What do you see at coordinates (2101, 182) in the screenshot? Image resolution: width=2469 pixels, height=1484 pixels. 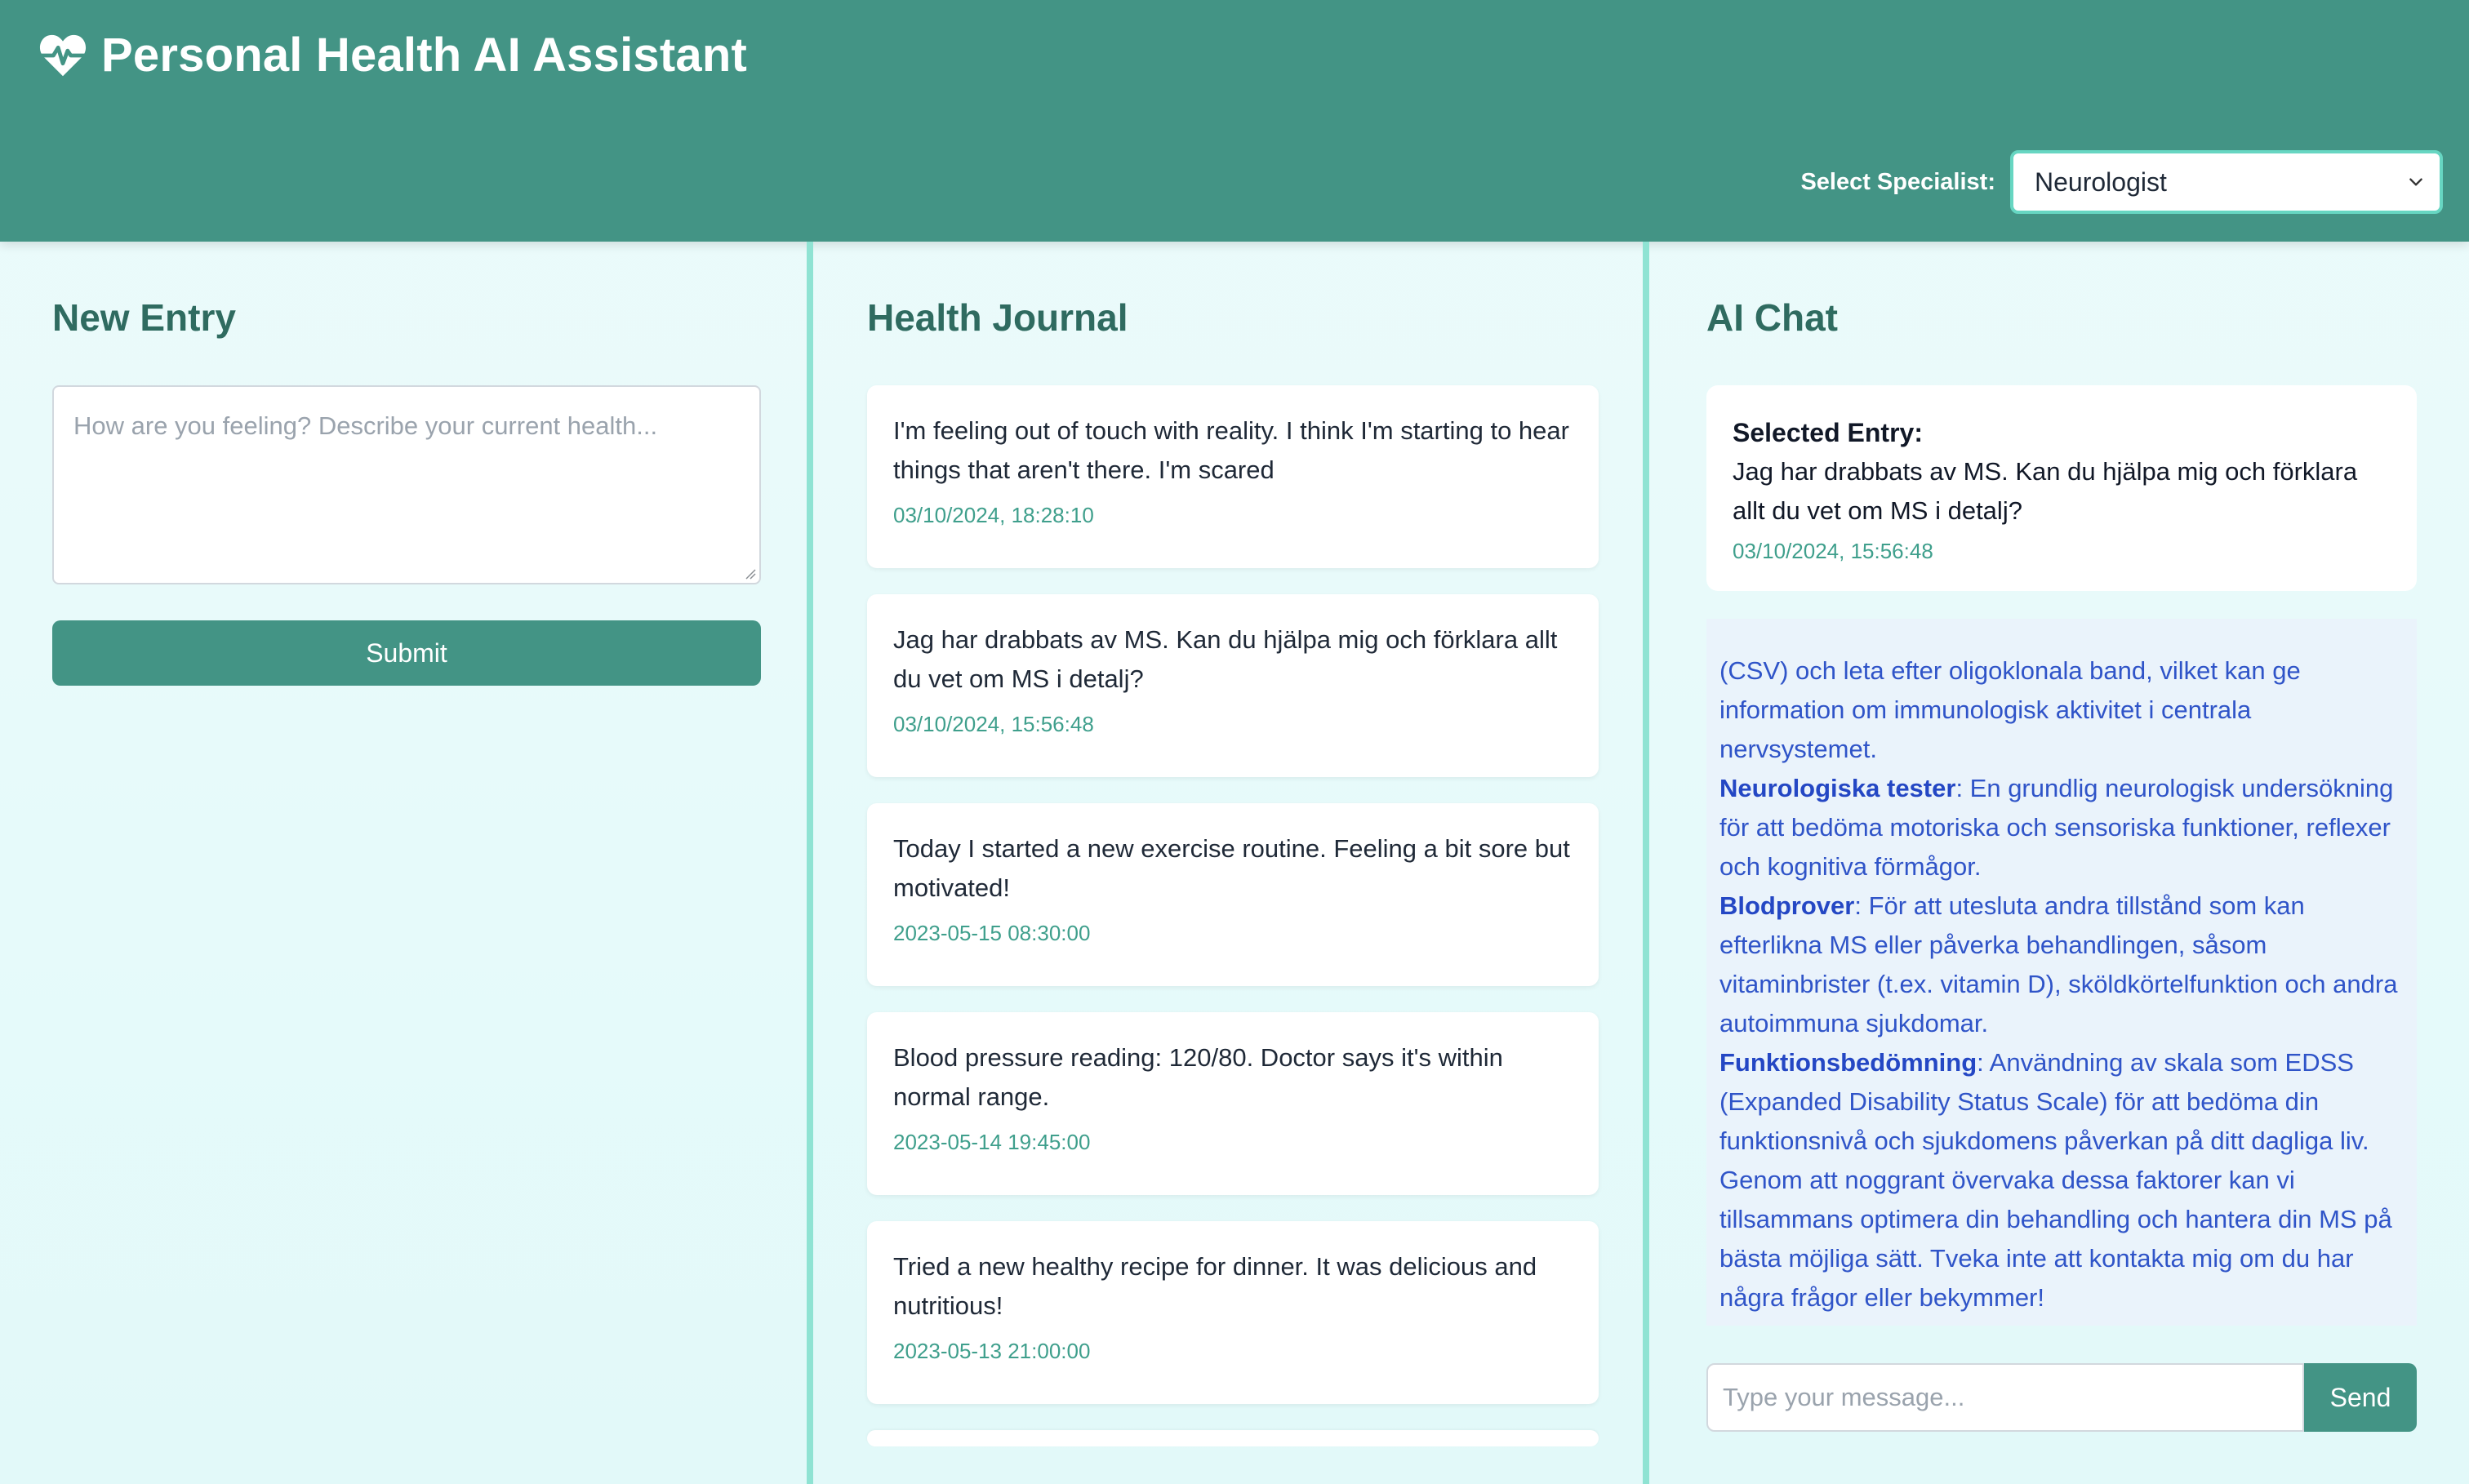 I see `specialist-selected-value: Neurologist` at bounding box center [2101, 182].